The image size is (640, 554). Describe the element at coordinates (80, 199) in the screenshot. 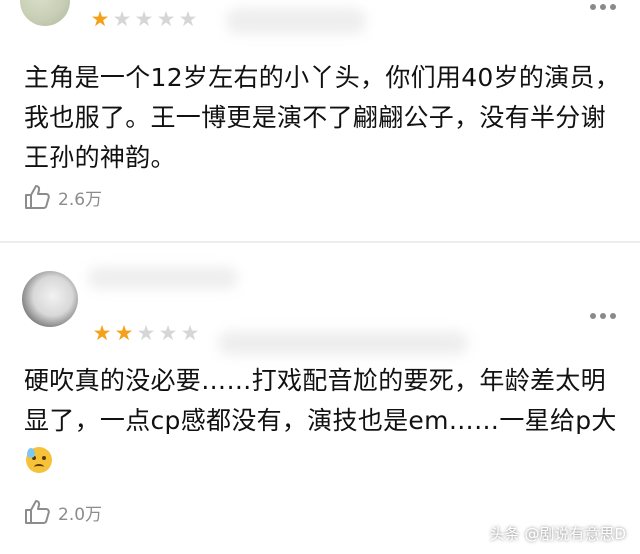

I see `like-count: 2.6万` at that location.